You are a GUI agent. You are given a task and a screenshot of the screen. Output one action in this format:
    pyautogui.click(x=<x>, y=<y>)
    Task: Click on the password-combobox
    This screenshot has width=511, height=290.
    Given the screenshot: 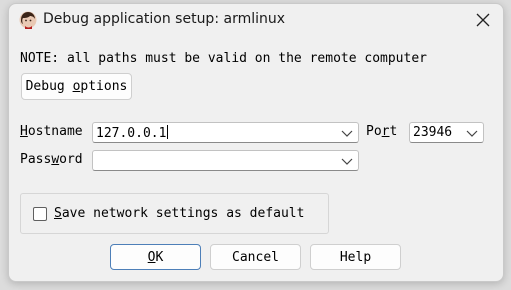 What is the action you would take?
    pyautogui.click(x=225, y=160)
    